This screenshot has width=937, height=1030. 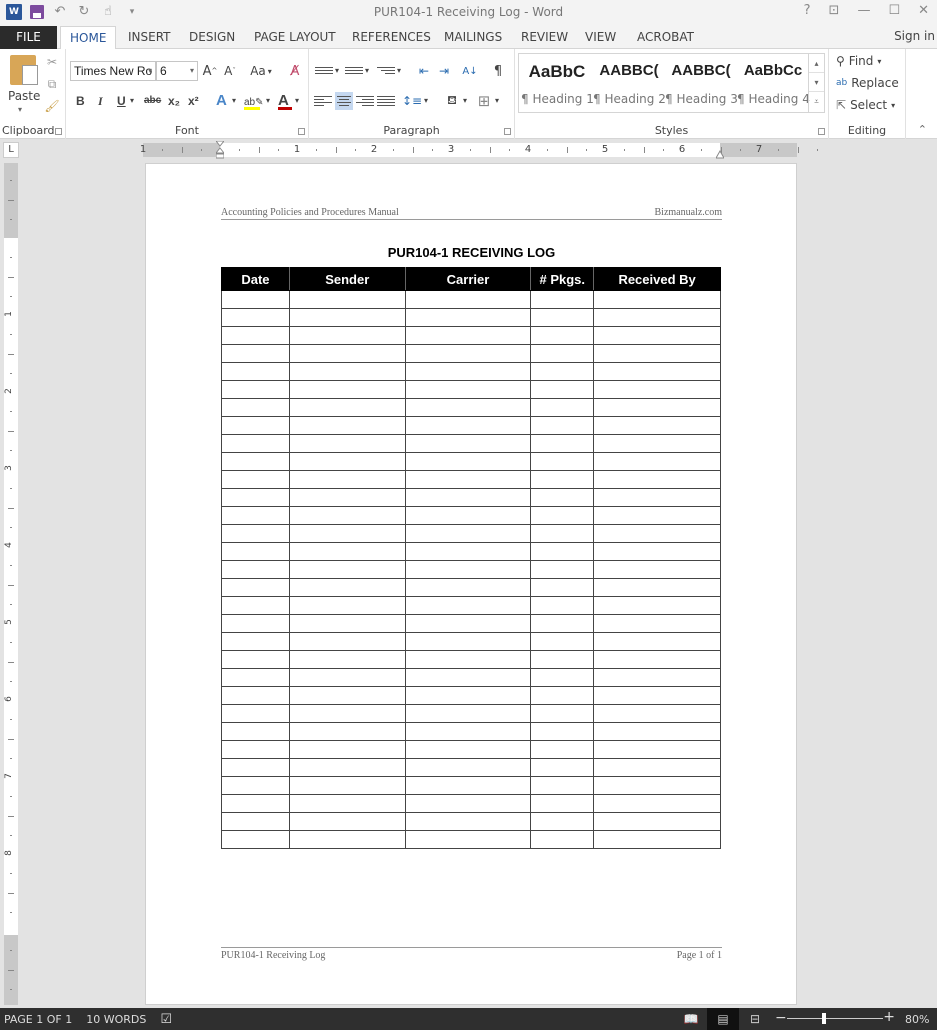 I want to click on style-heading-4: AaBbCc ¶ Heading 4, so click(x=773, y=83).